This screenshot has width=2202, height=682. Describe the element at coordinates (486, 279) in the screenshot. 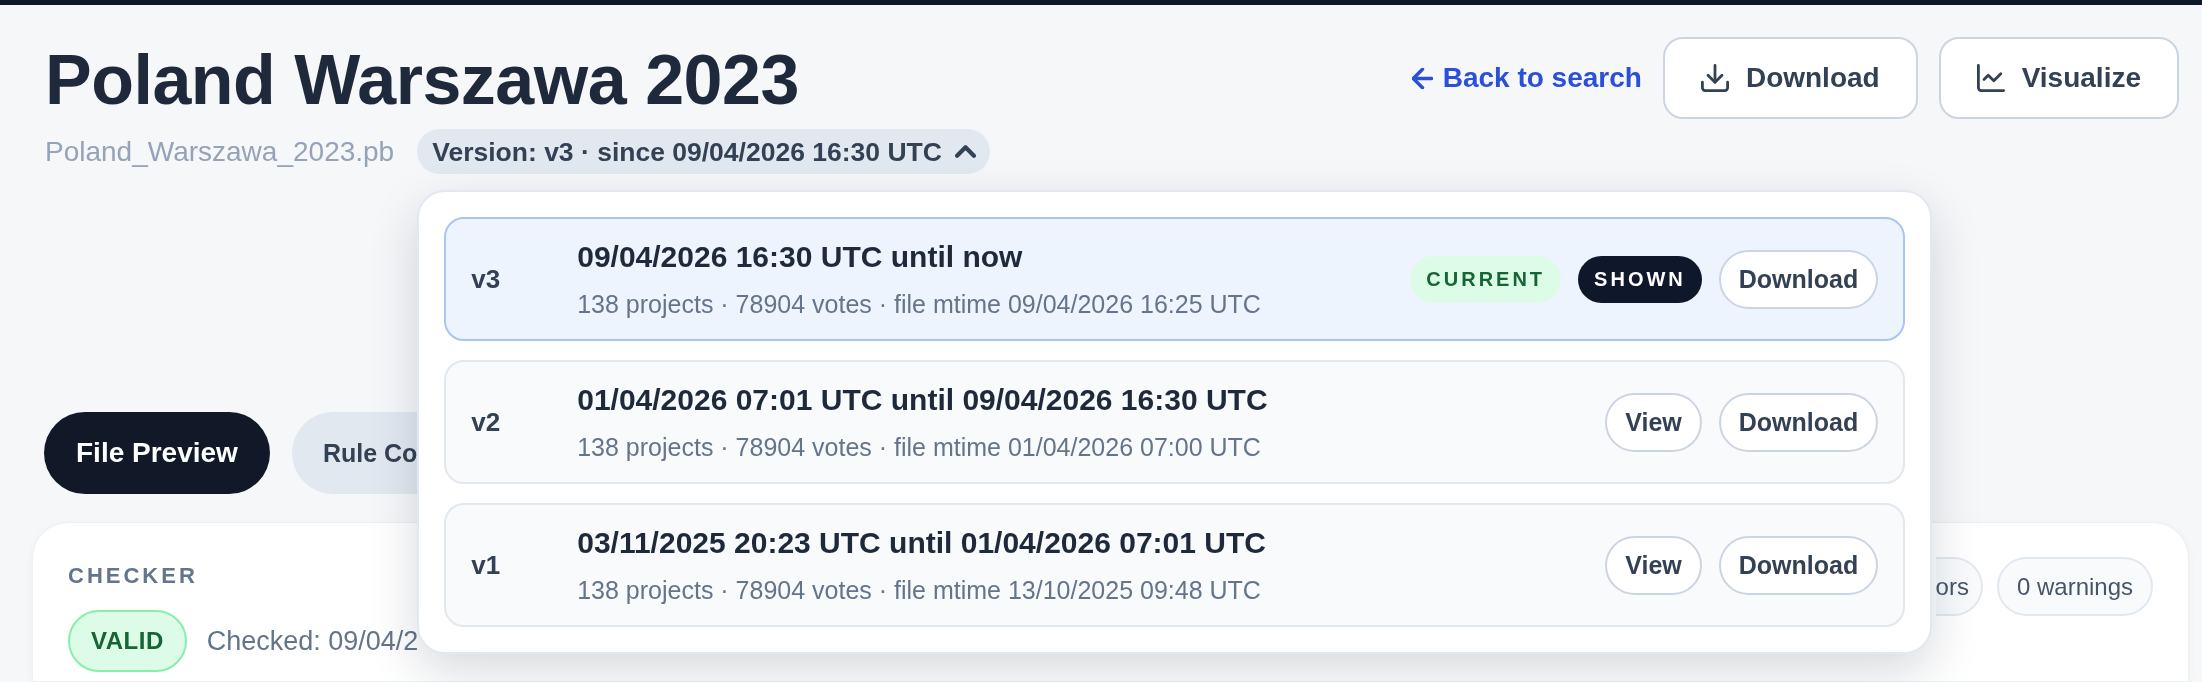

I see `version-label: v3` at that location.